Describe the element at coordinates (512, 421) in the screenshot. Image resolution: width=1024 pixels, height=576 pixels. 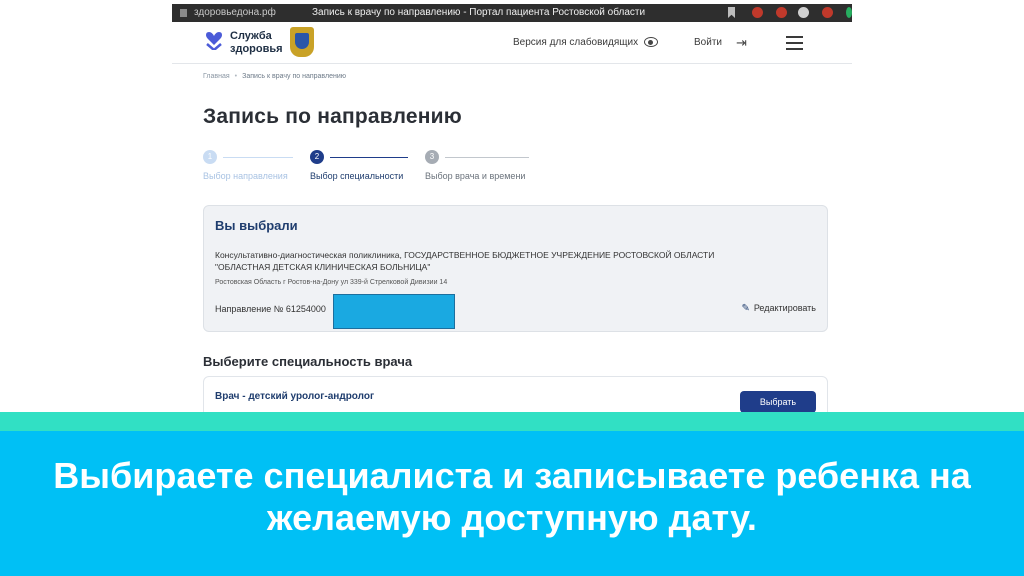
I see `caption-stripe` at that location.